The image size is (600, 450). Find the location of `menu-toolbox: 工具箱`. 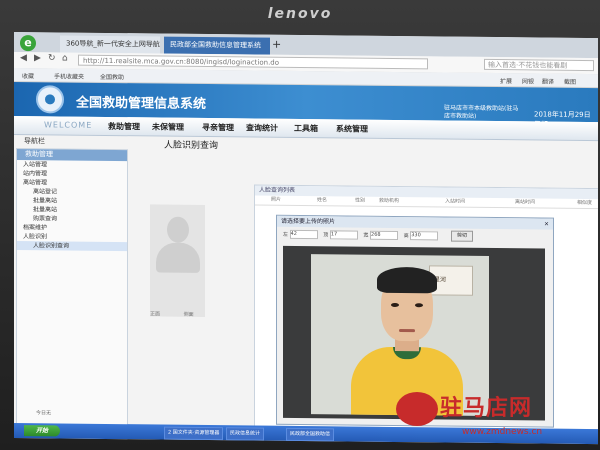

menu-toolbox: 工具箱 is located at coordinates (306, 128).